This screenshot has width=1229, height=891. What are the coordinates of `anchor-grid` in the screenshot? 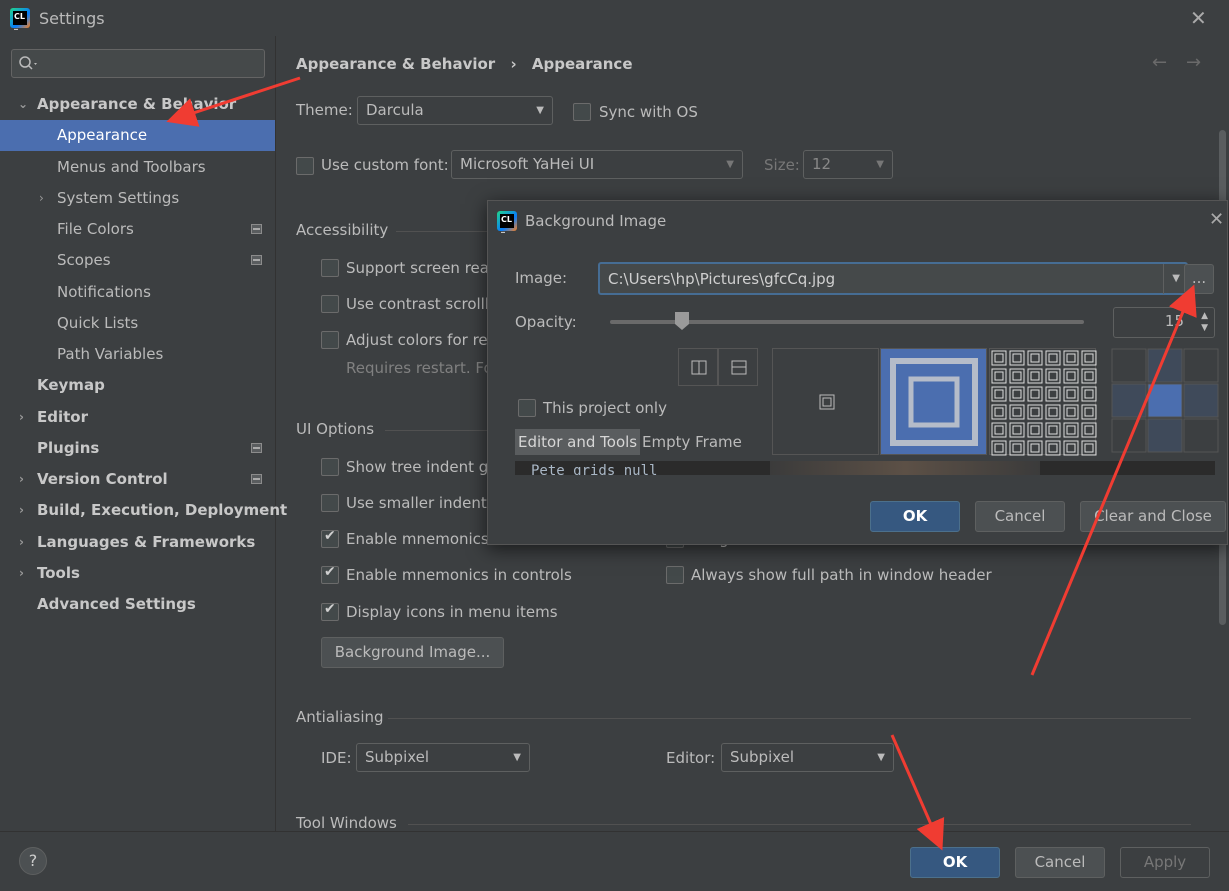 It's located at (1165, 401).